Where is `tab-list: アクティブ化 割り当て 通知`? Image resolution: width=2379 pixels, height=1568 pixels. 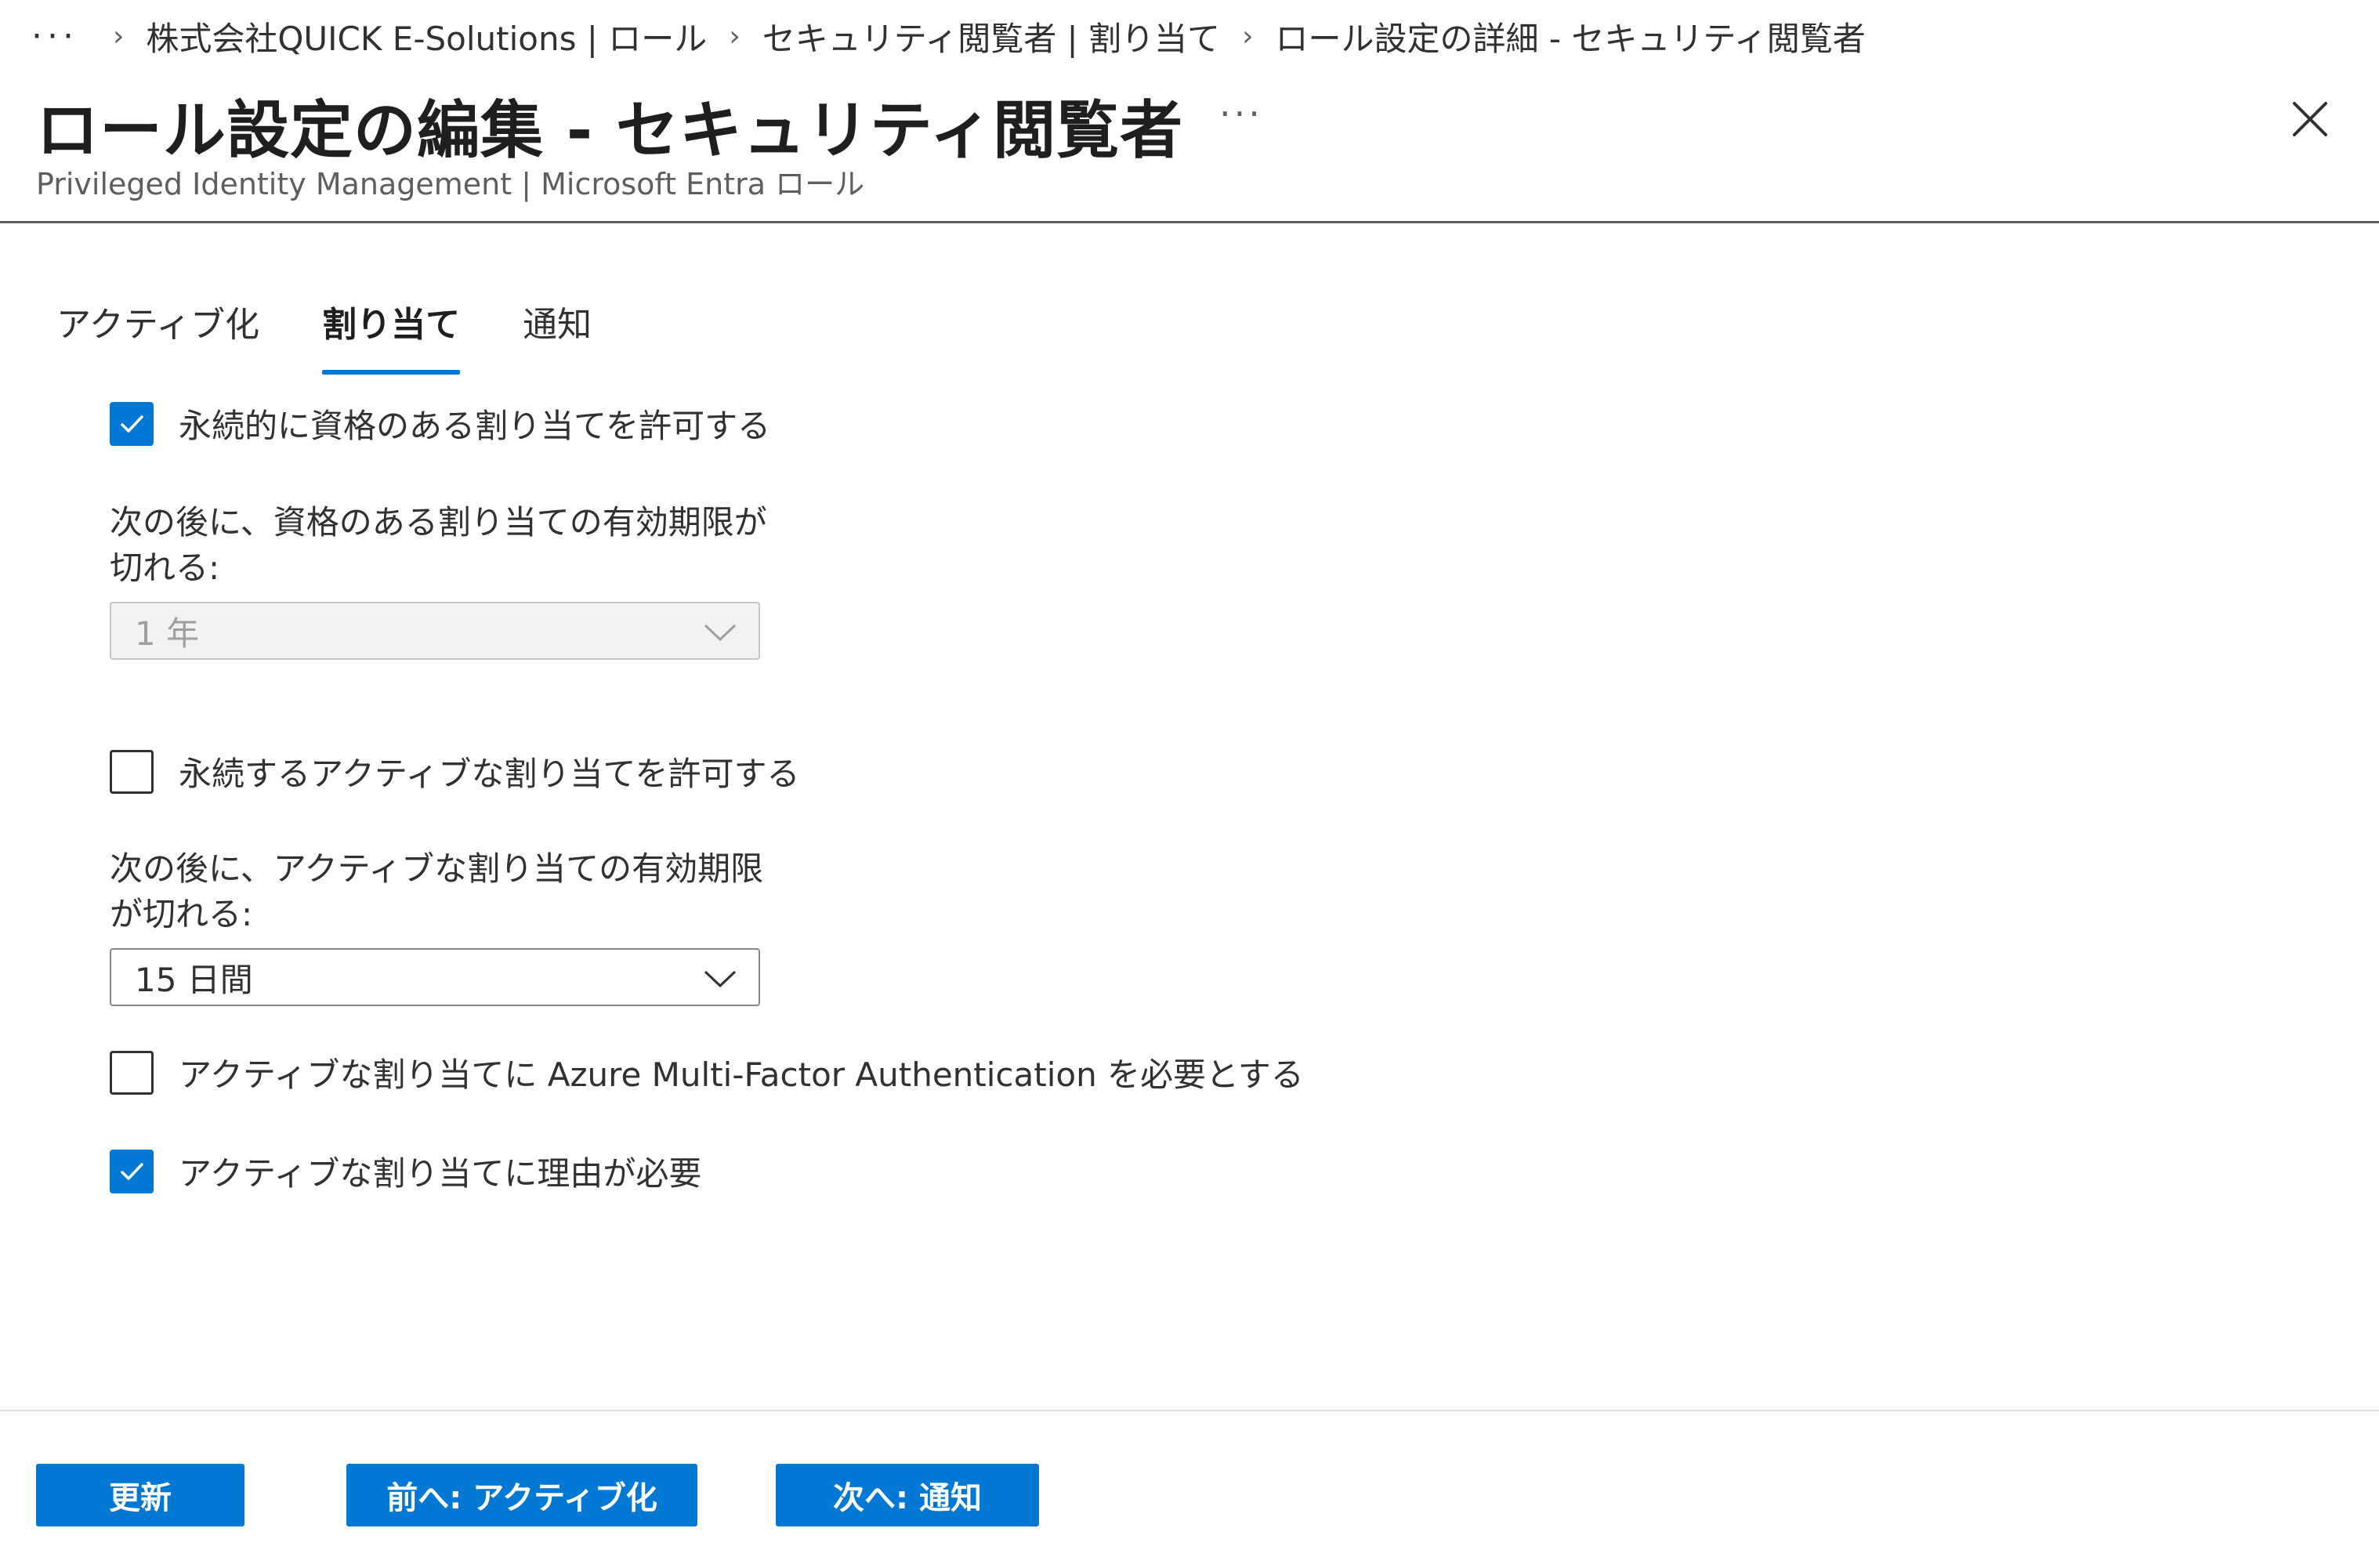 tab-list: アクティブ化 割り当て 通知 is located at coordinates (355, 335).